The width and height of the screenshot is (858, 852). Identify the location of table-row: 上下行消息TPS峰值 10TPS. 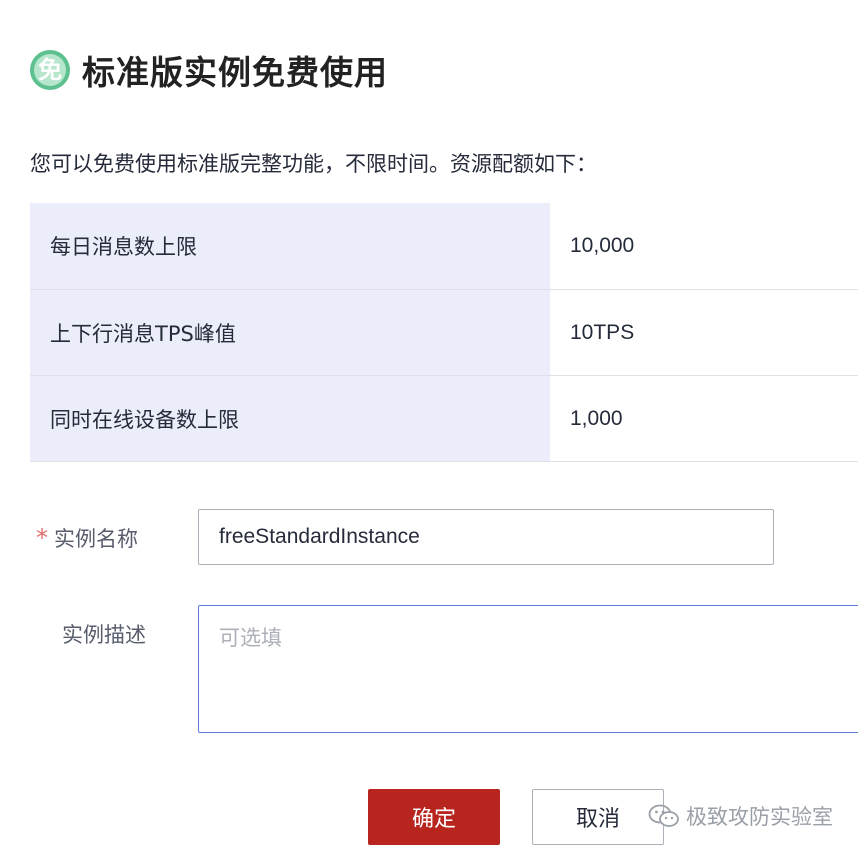
(444, 332).